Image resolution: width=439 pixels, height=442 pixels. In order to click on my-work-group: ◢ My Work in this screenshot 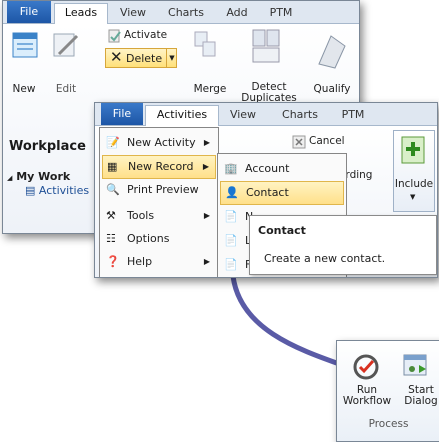, I will do `click(38, 176)`.